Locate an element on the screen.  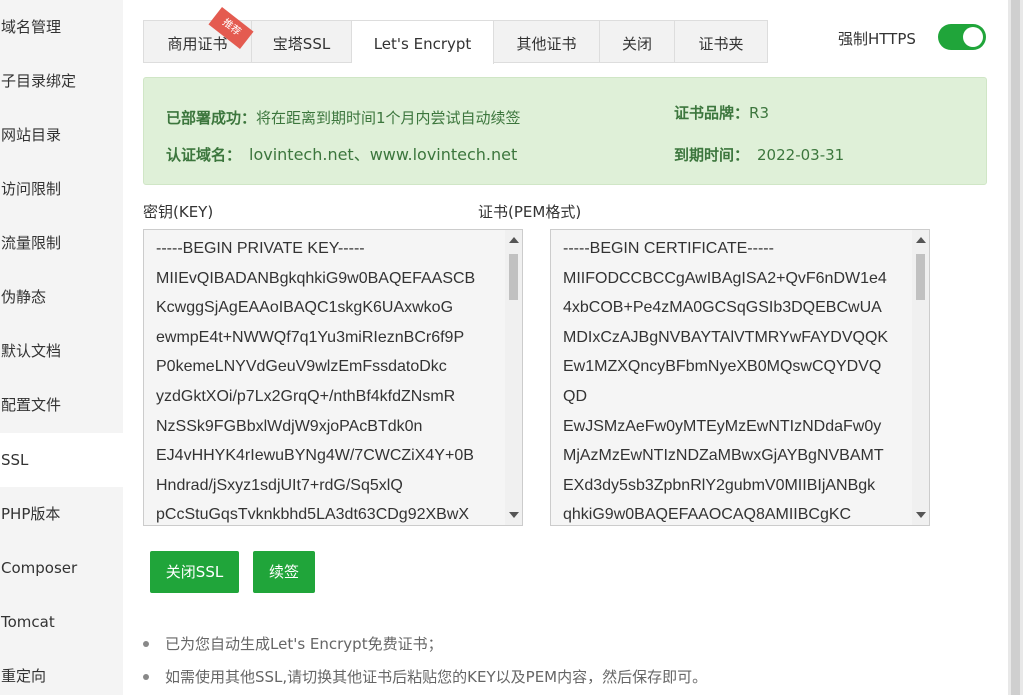
cert-line: EXd3dy5sb3ZpbnRlY2gubmV0MIIBIjANBgk is located at coordinates (719, 485).